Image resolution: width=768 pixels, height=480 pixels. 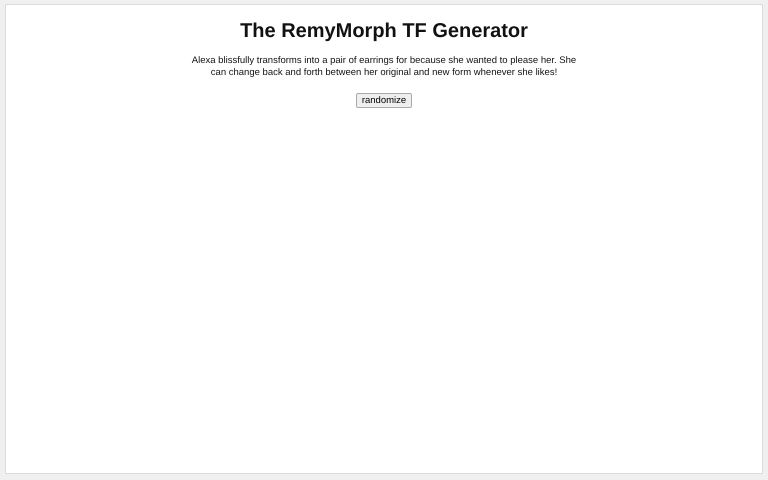 I want to click on description-text: Alexa blissfully transforms into a pair of earrings for because she wanted to please her. She can change back and forth between her original and new form whenever she likes!, so click(x=384, y=67).